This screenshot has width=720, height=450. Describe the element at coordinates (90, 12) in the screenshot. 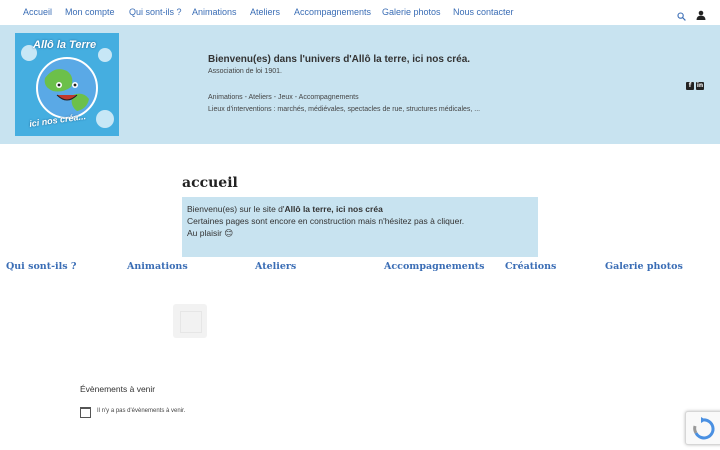

I see `nav-mon-compte: Mon compte` at that location.